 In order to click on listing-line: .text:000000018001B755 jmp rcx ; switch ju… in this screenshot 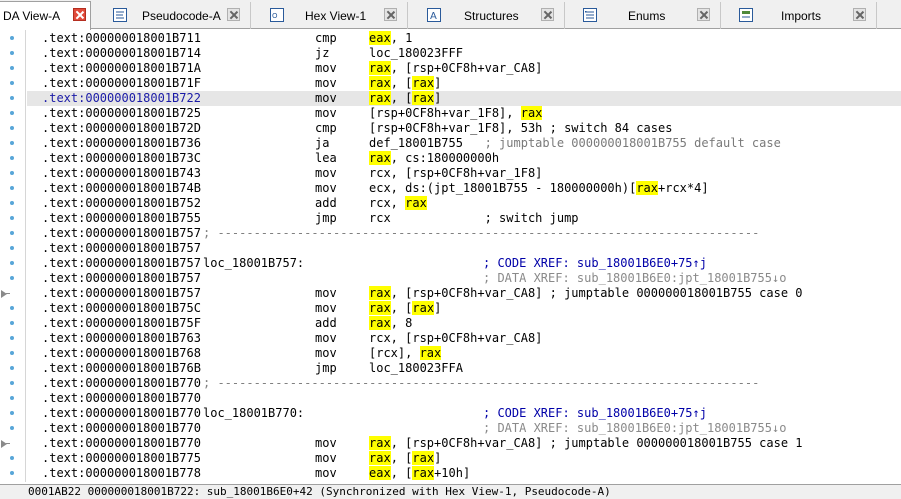, I will do `click(464, 218)`.